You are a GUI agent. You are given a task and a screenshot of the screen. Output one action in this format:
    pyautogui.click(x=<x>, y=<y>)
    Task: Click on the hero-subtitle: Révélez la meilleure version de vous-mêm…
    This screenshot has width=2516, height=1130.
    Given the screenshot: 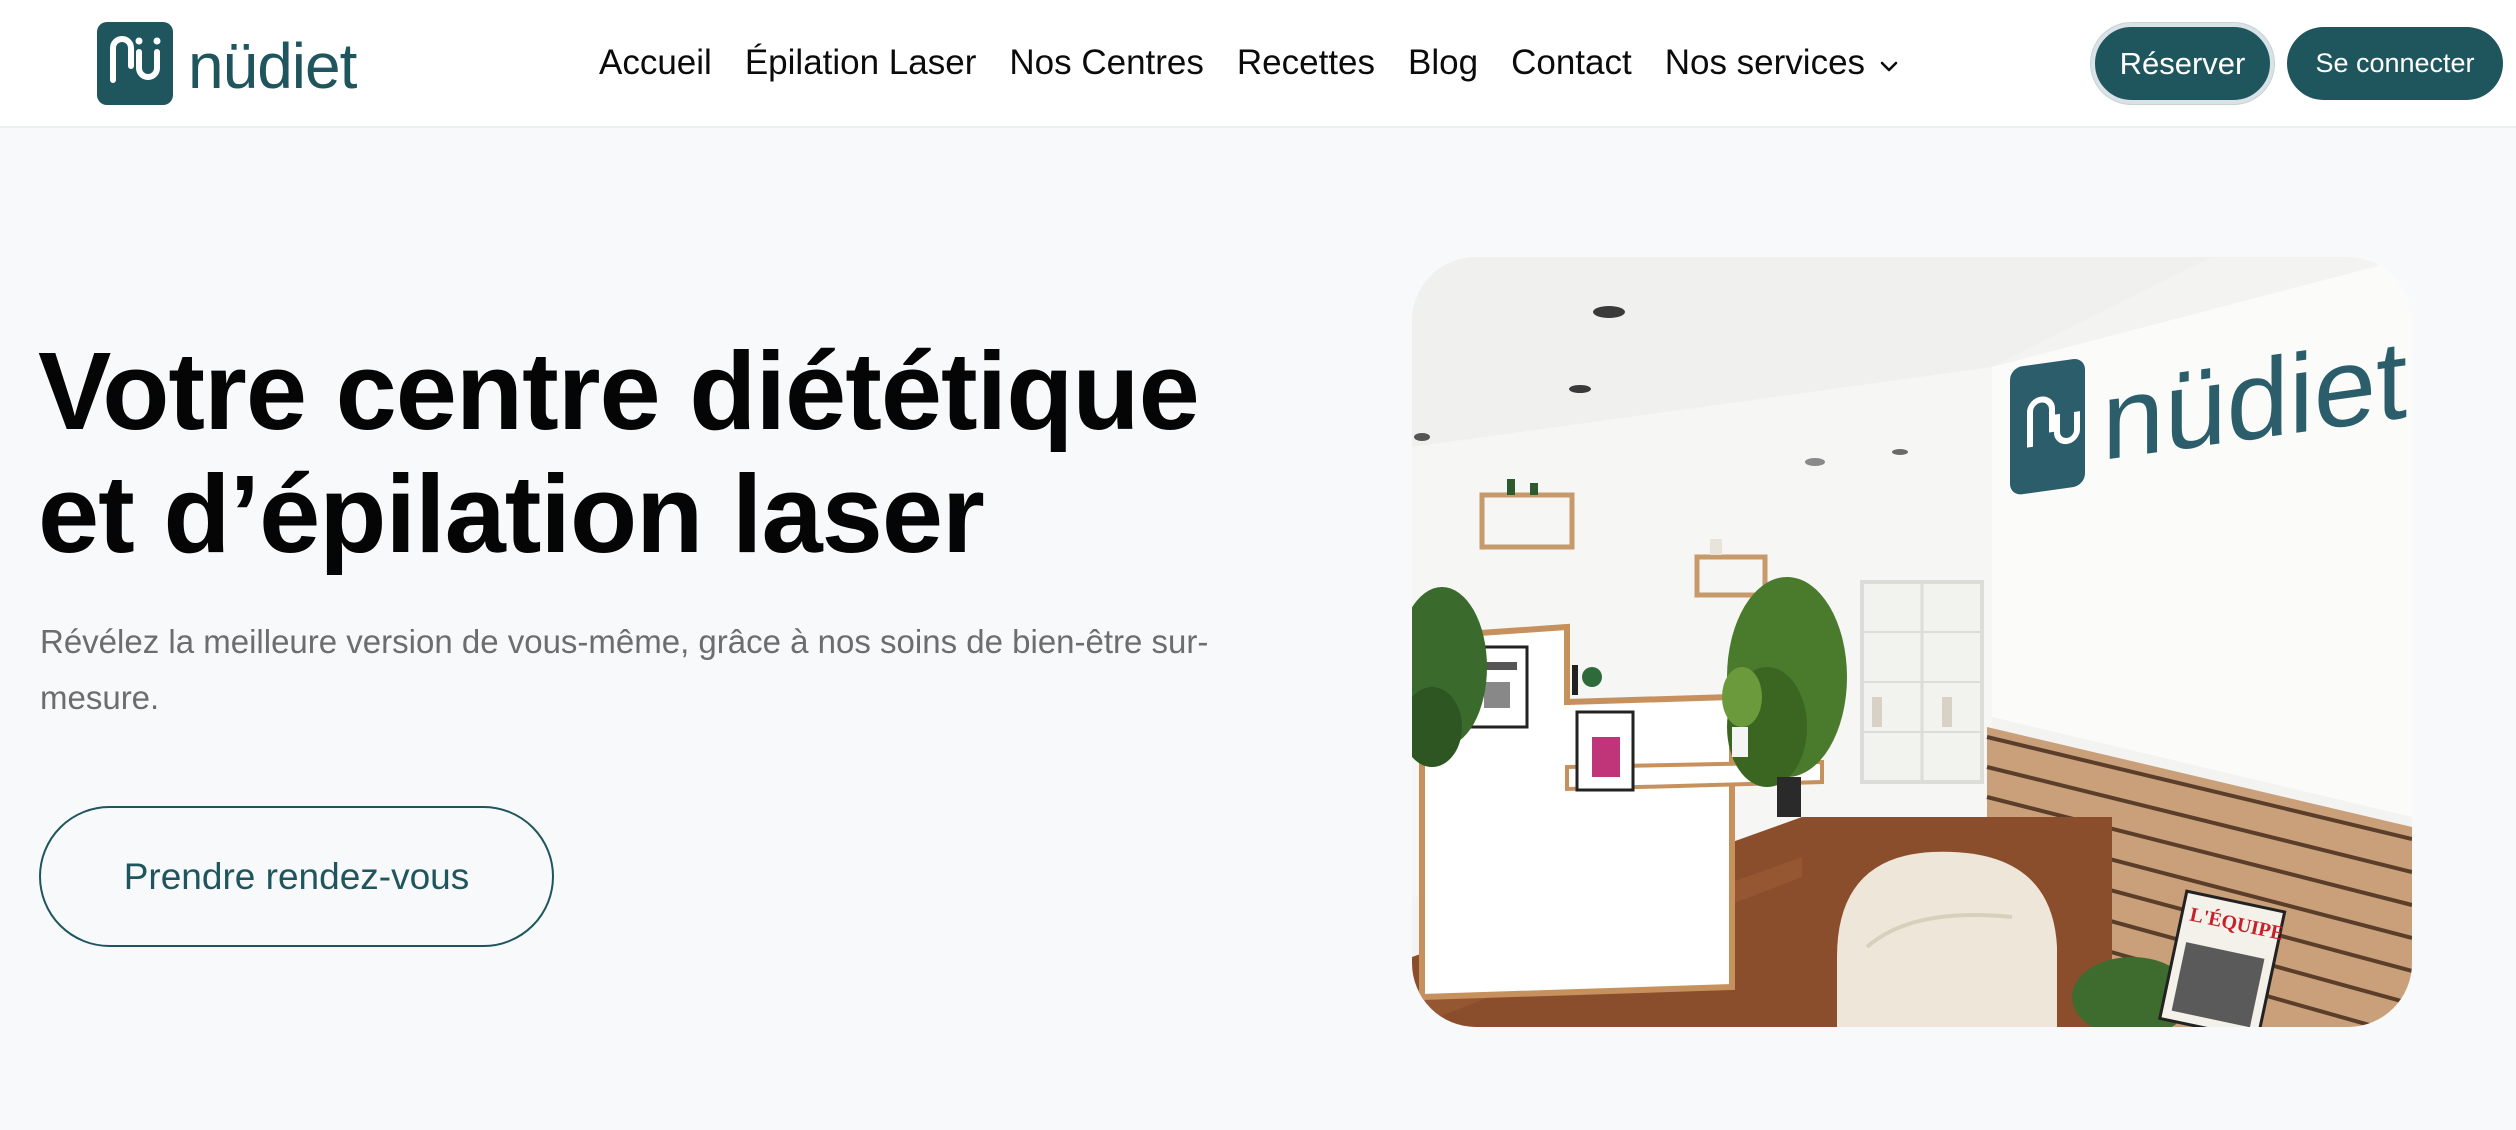 What is the action you would take?
    pyautogui.click(x=624, y=669)
    